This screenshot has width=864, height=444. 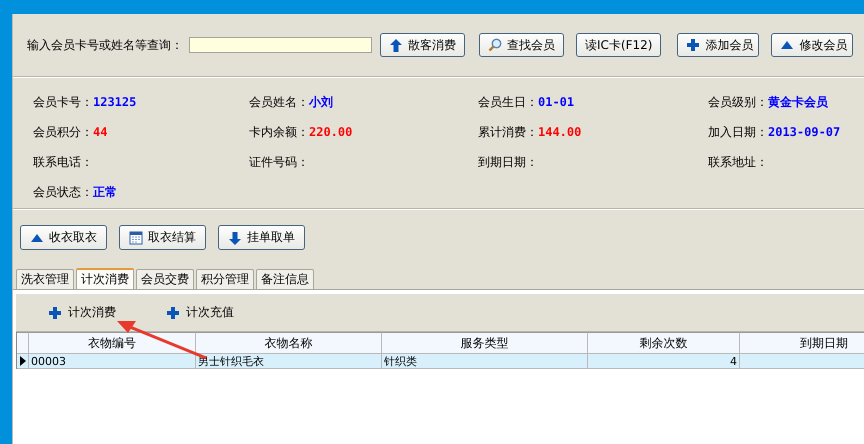 I want to click on tab: 计次消费, so click(x=105, y=278).